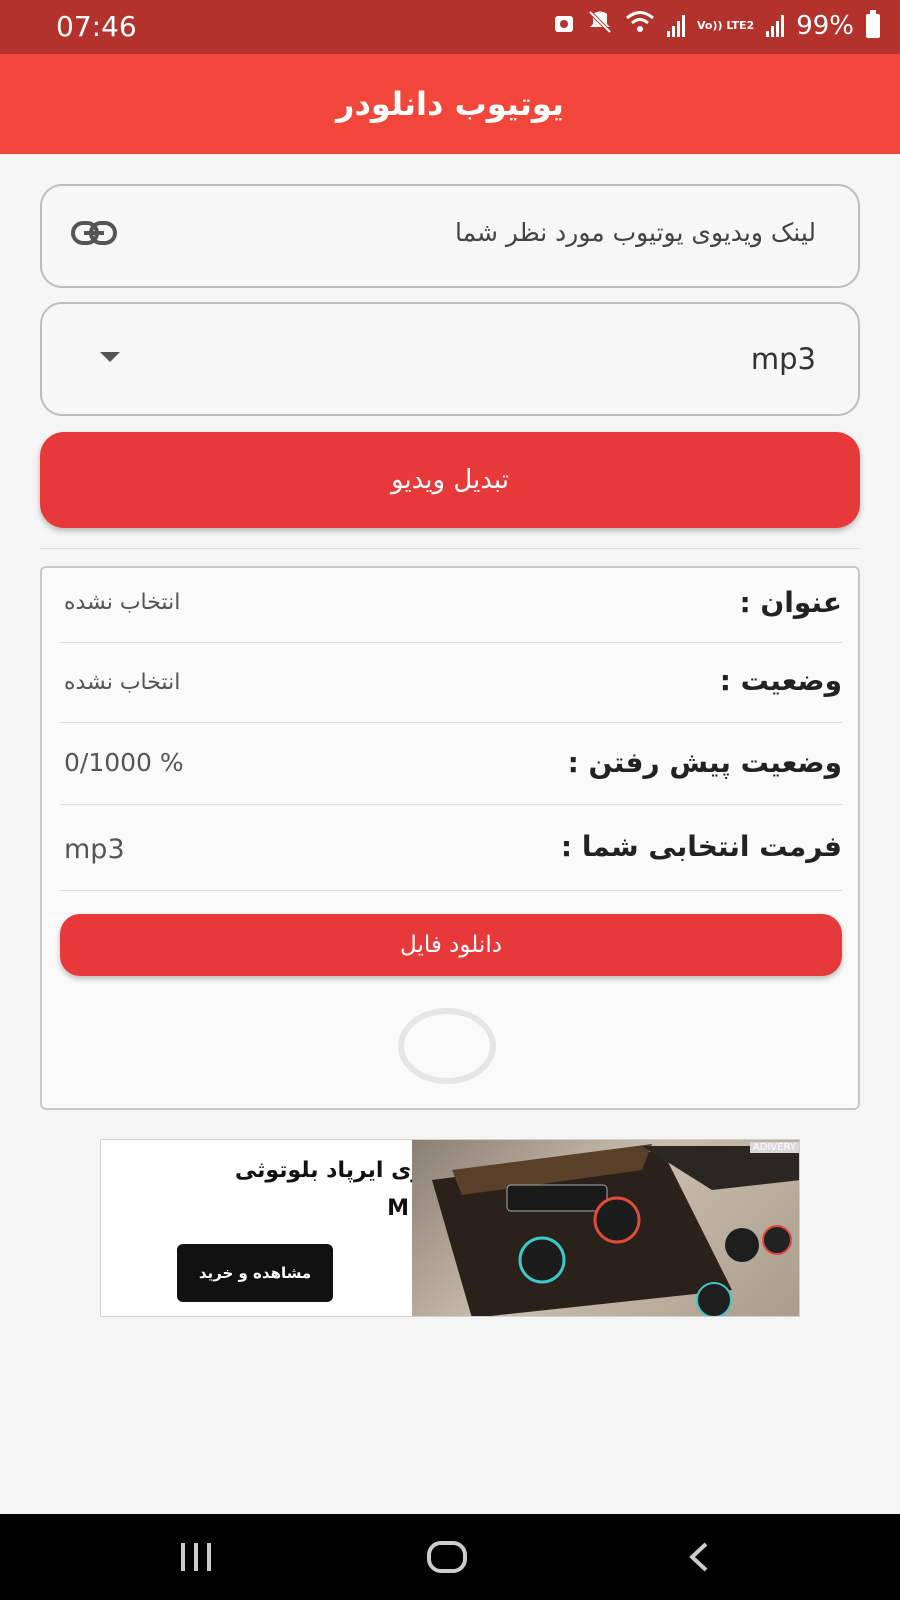 The image size is (900, 1600). What do you see at coordinates (450, 548) in the screenshot?
I see `divider` at bounding box center [450, 548].